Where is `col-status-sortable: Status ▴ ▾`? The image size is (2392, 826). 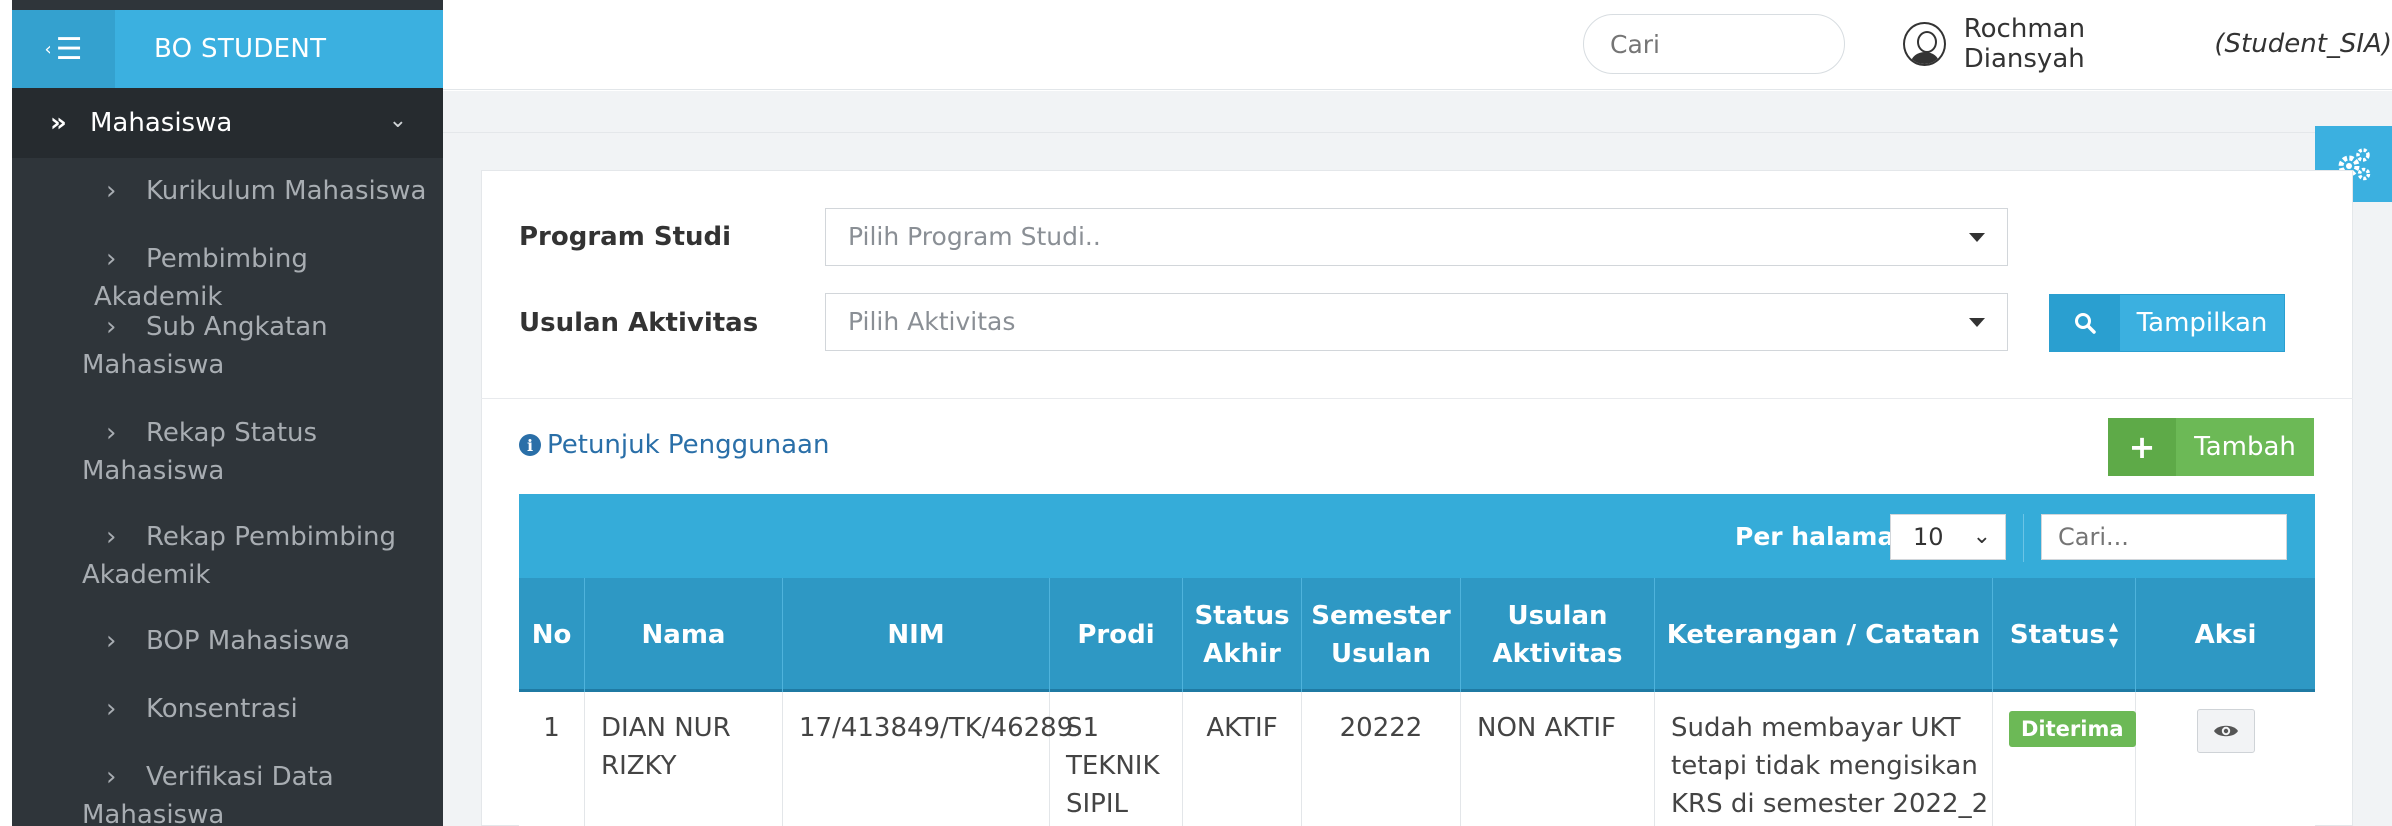
col-status-sortable: Status ▴ ▾ is located at coordinates (2064, 635).